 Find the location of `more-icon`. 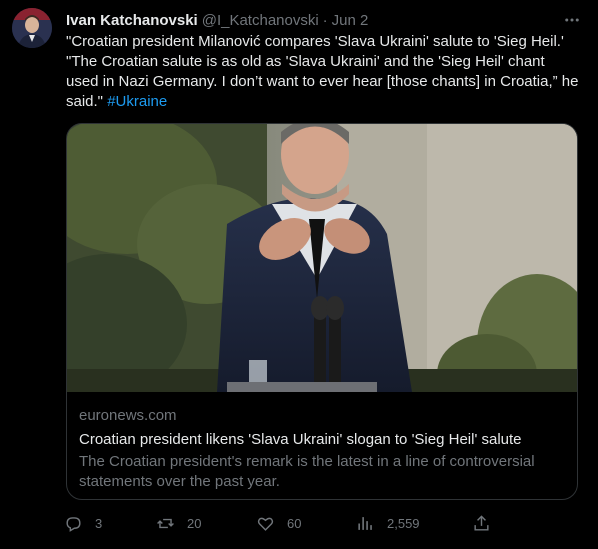

more-icon is located at coordinates (572, 20).